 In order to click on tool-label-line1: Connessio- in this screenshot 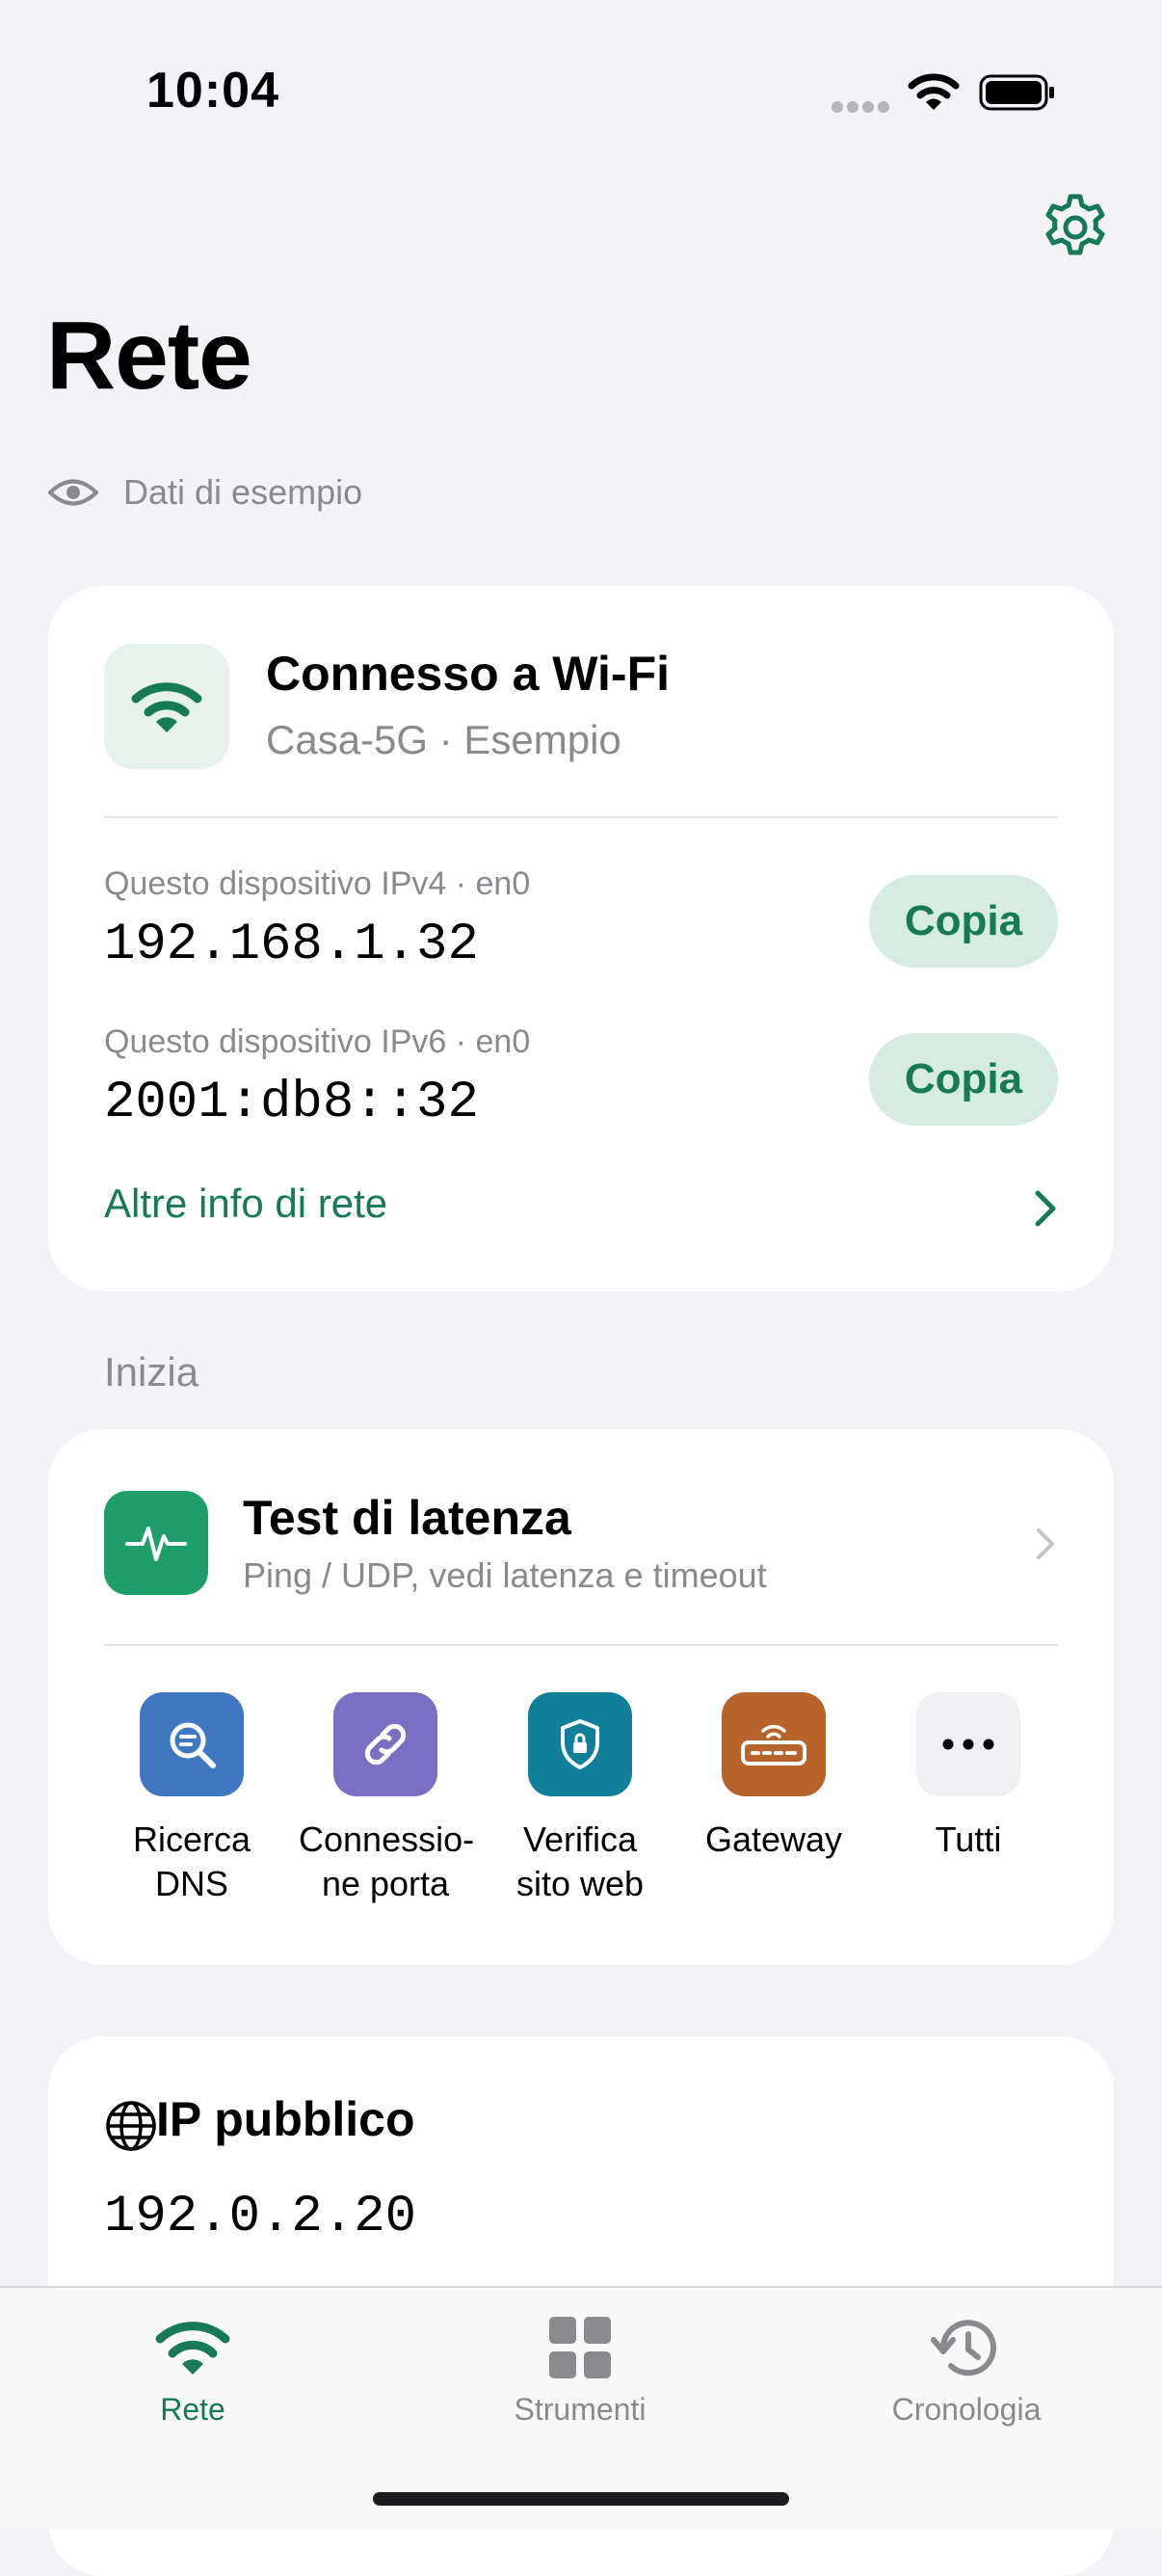, I will do `click(387, 1839)`.